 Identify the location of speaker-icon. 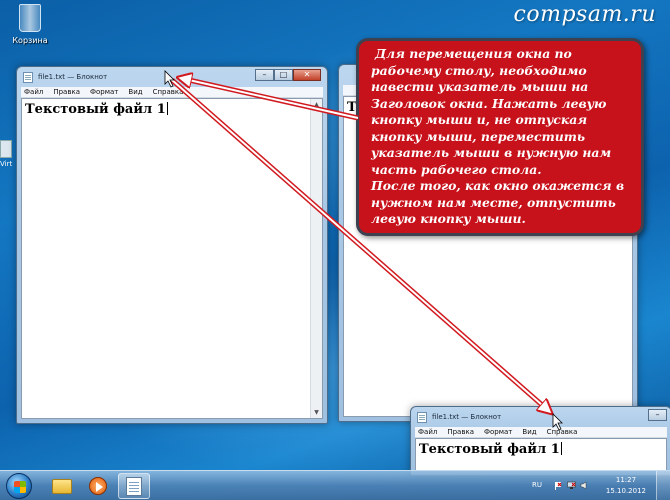
(584, 485).